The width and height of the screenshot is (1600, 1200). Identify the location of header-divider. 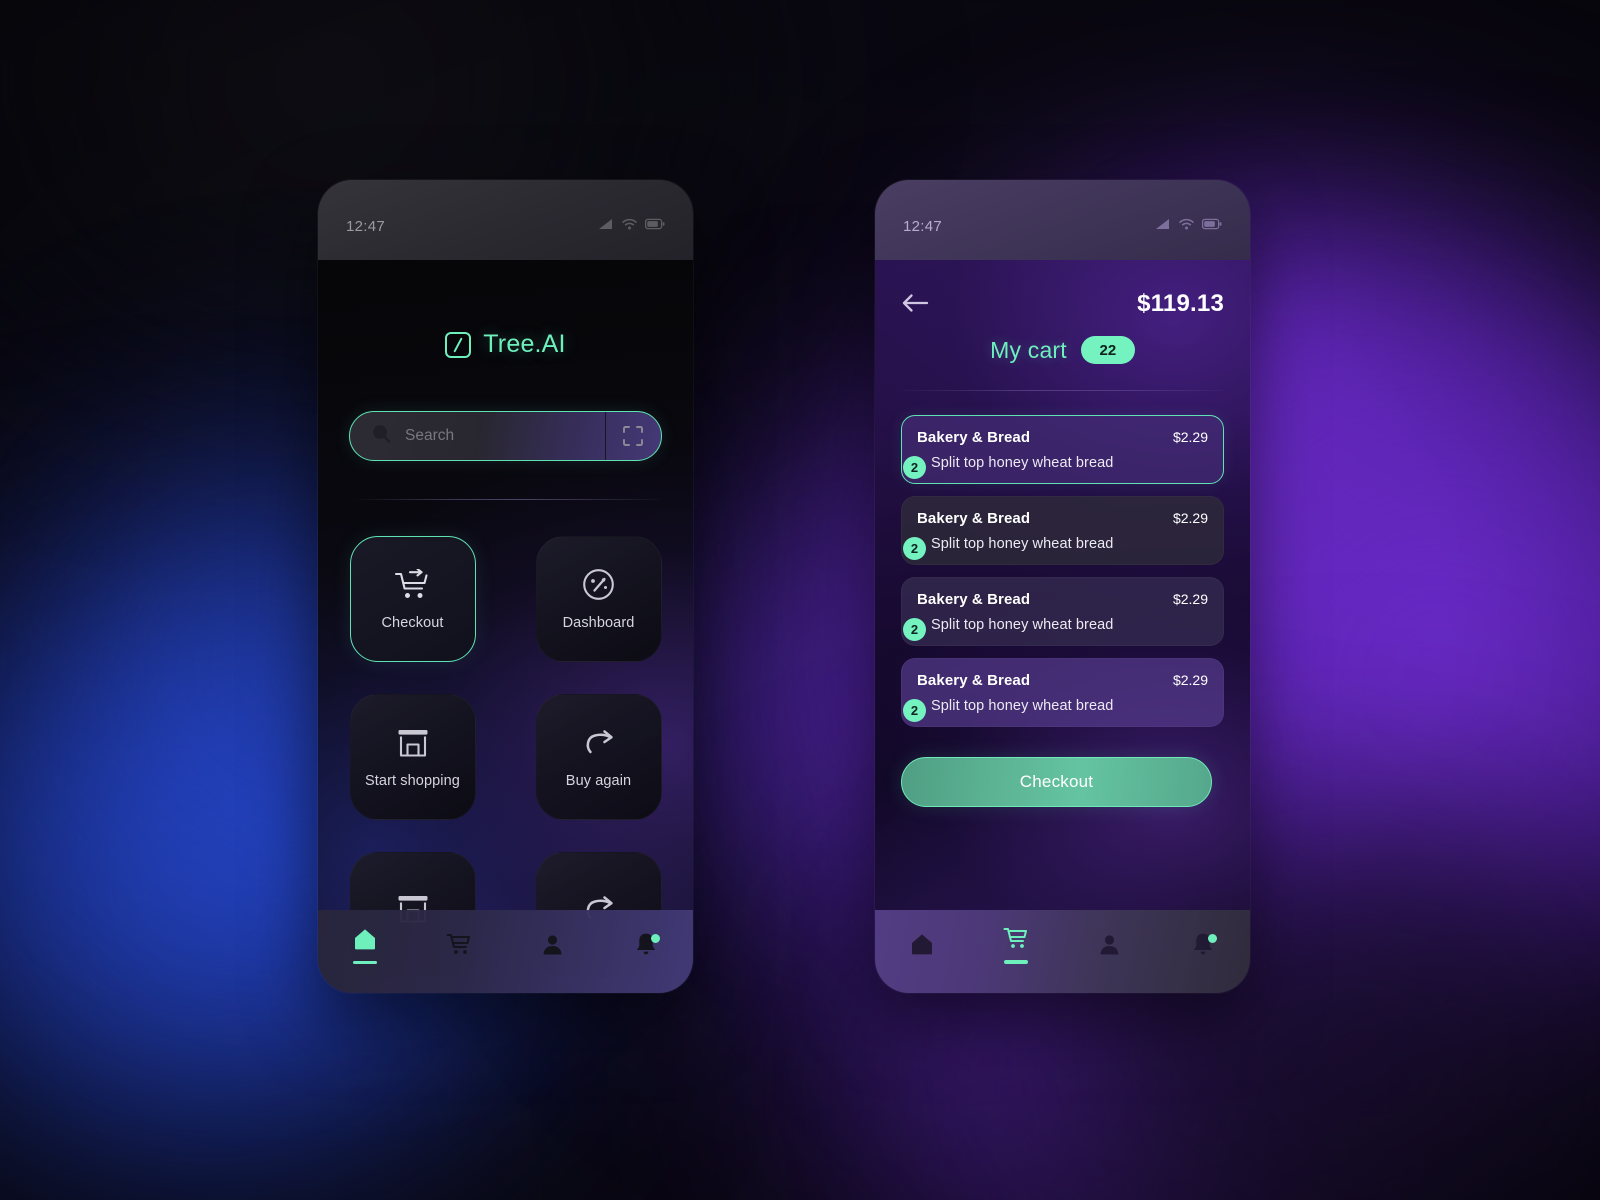
(1062, 390).